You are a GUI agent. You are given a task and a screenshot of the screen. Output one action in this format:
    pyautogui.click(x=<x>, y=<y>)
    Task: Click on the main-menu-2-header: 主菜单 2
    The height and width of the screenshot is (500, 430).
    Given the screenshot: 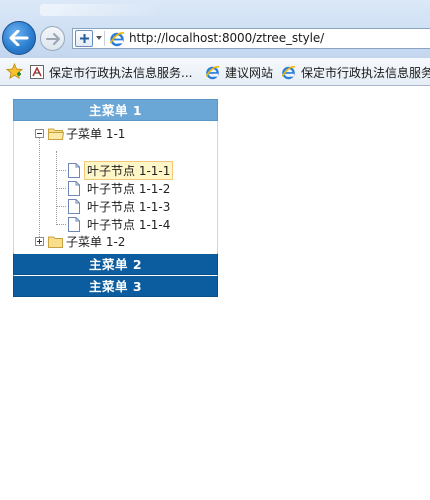 What is the action you would take?
    pyautogui.click(x=115, y=264)
    